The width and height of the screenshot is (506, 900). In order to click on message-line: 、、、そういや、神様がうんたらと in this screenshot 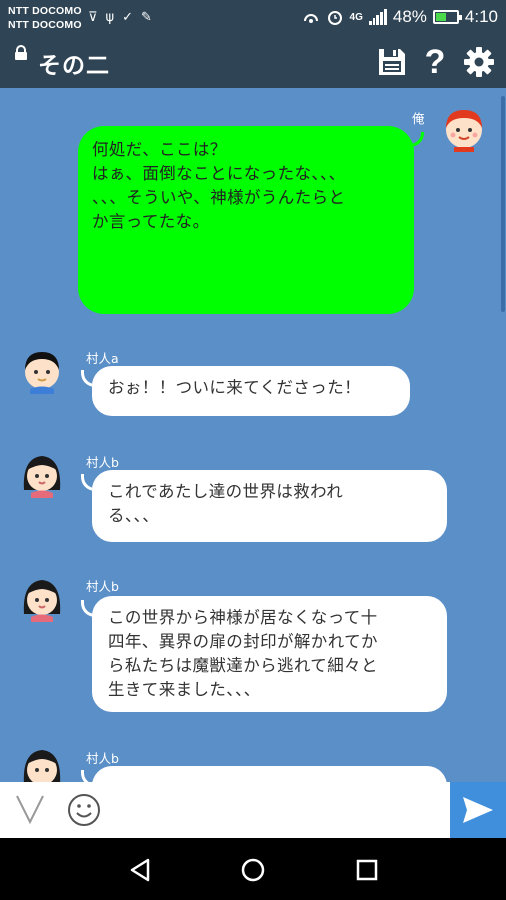, I will do `click(219, 197)`.